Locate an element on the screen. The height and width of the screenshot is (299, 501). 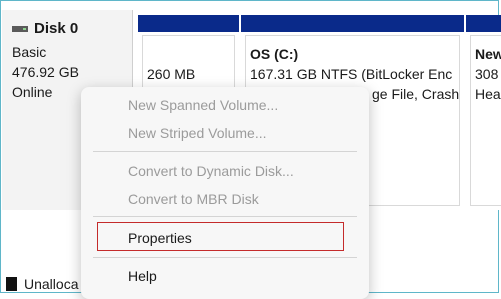
unallocated-label: Unalloca is located at coordinates (51, 284).